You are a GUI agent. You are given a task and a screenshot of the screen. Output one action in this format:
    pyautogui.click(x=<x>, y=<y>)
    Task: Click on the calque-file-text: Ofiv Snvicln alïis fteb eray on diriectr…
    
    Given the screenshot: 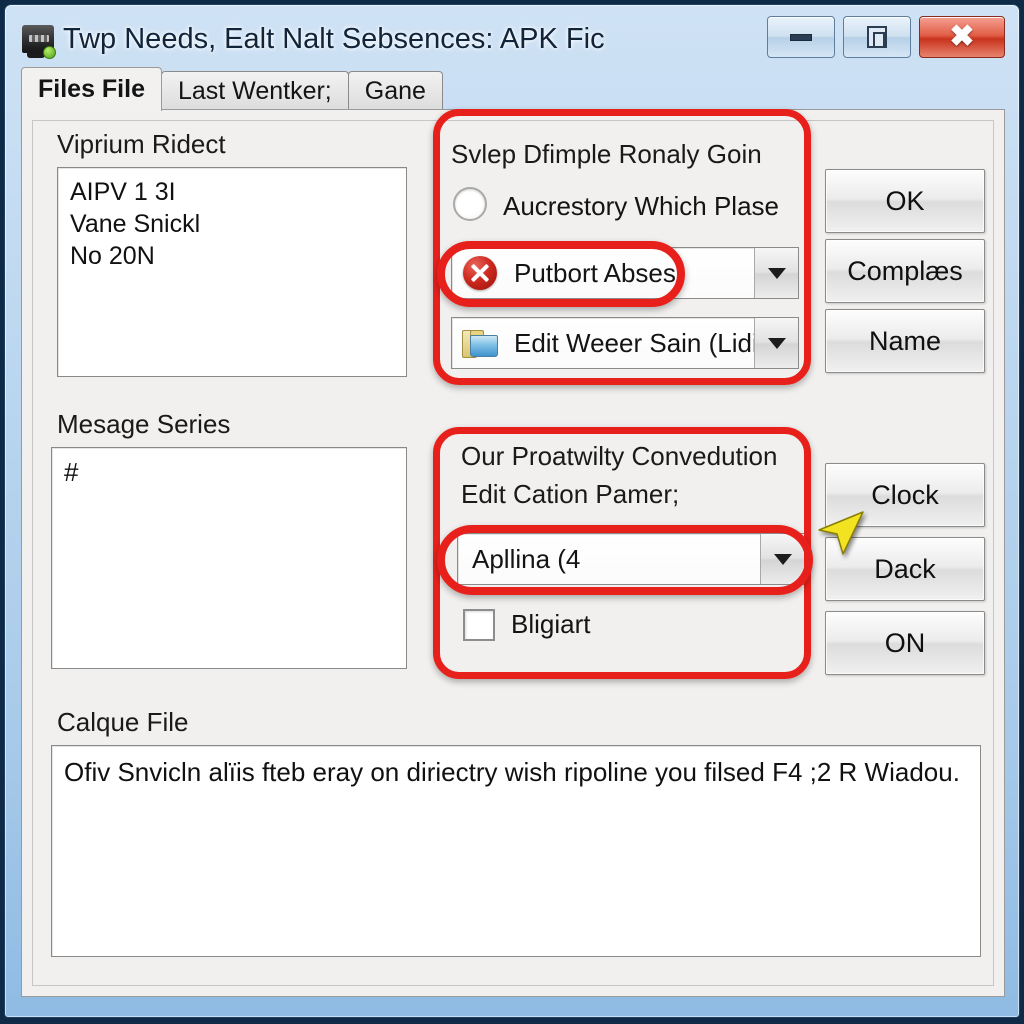 What is the action you would take?
    pyautogui.click(x=512, y=772)
    